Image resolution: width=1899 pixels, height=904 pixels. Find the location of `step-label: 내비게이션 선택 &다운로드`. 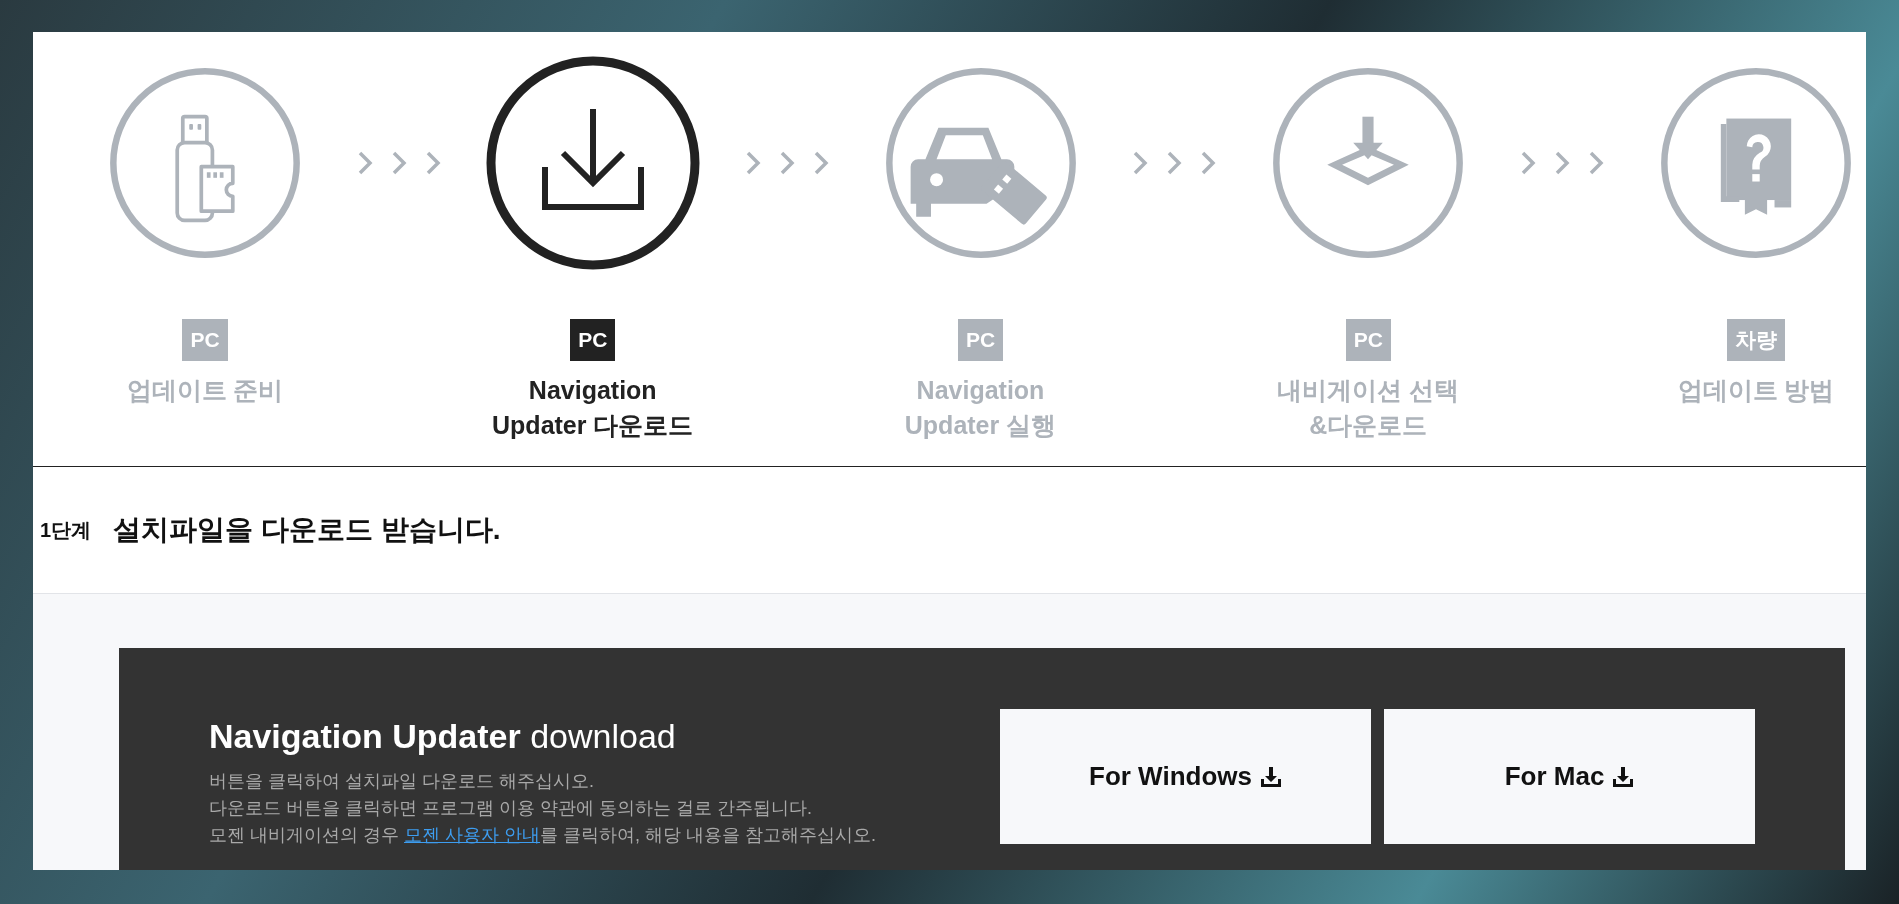

step-label: 내비게이션 선택 &다운로드 is located at coordinates (1368, 408).